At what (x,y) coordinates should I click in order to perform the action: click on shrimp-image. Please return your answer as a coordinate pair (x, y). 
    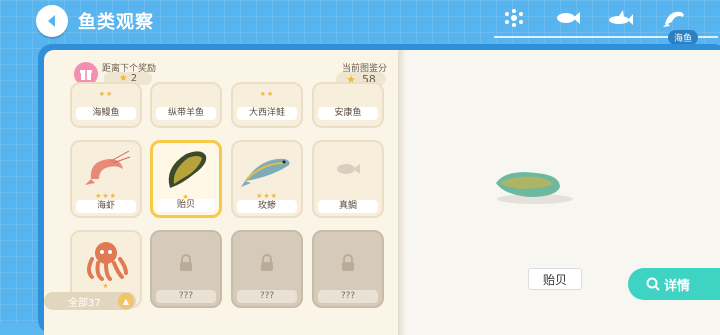
    Looking at the image, I should click on (106, 169).